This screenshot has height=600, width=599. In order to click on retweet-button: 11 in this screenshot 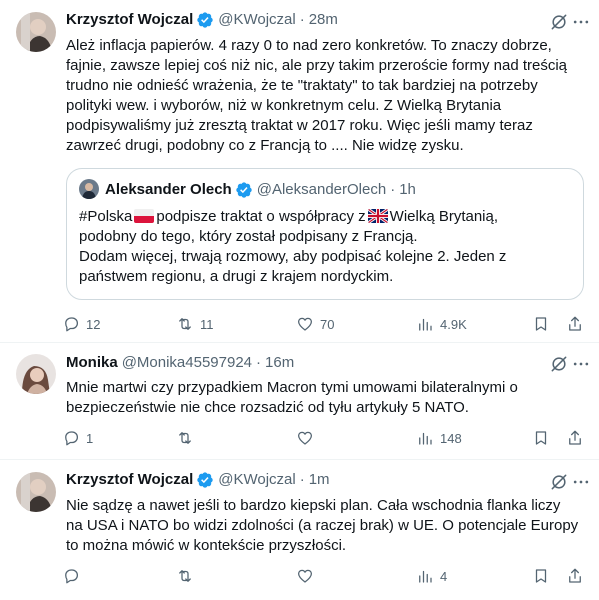, I will do `click(195, 324)`.